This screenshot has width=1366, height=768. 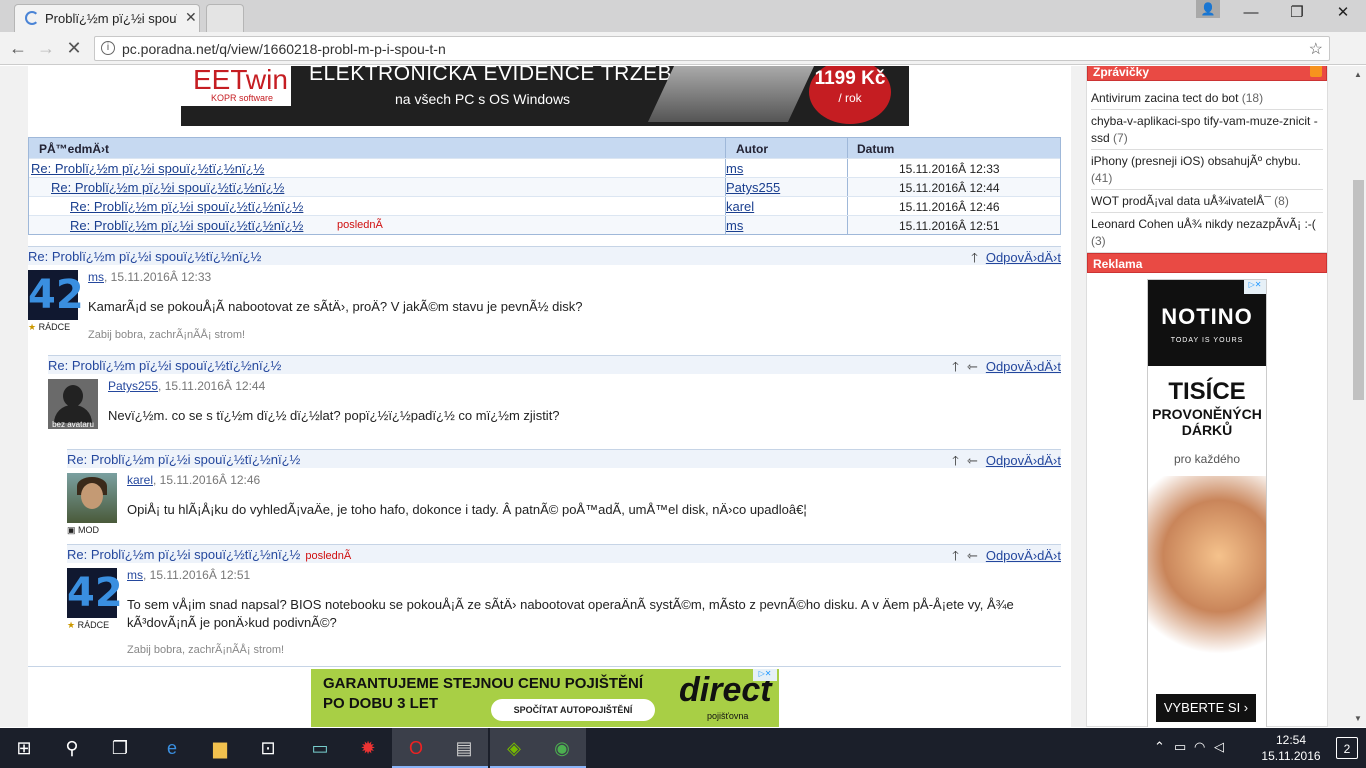 I want to click on no-avatar-label: bez avataru, so click(x=73, y=424).